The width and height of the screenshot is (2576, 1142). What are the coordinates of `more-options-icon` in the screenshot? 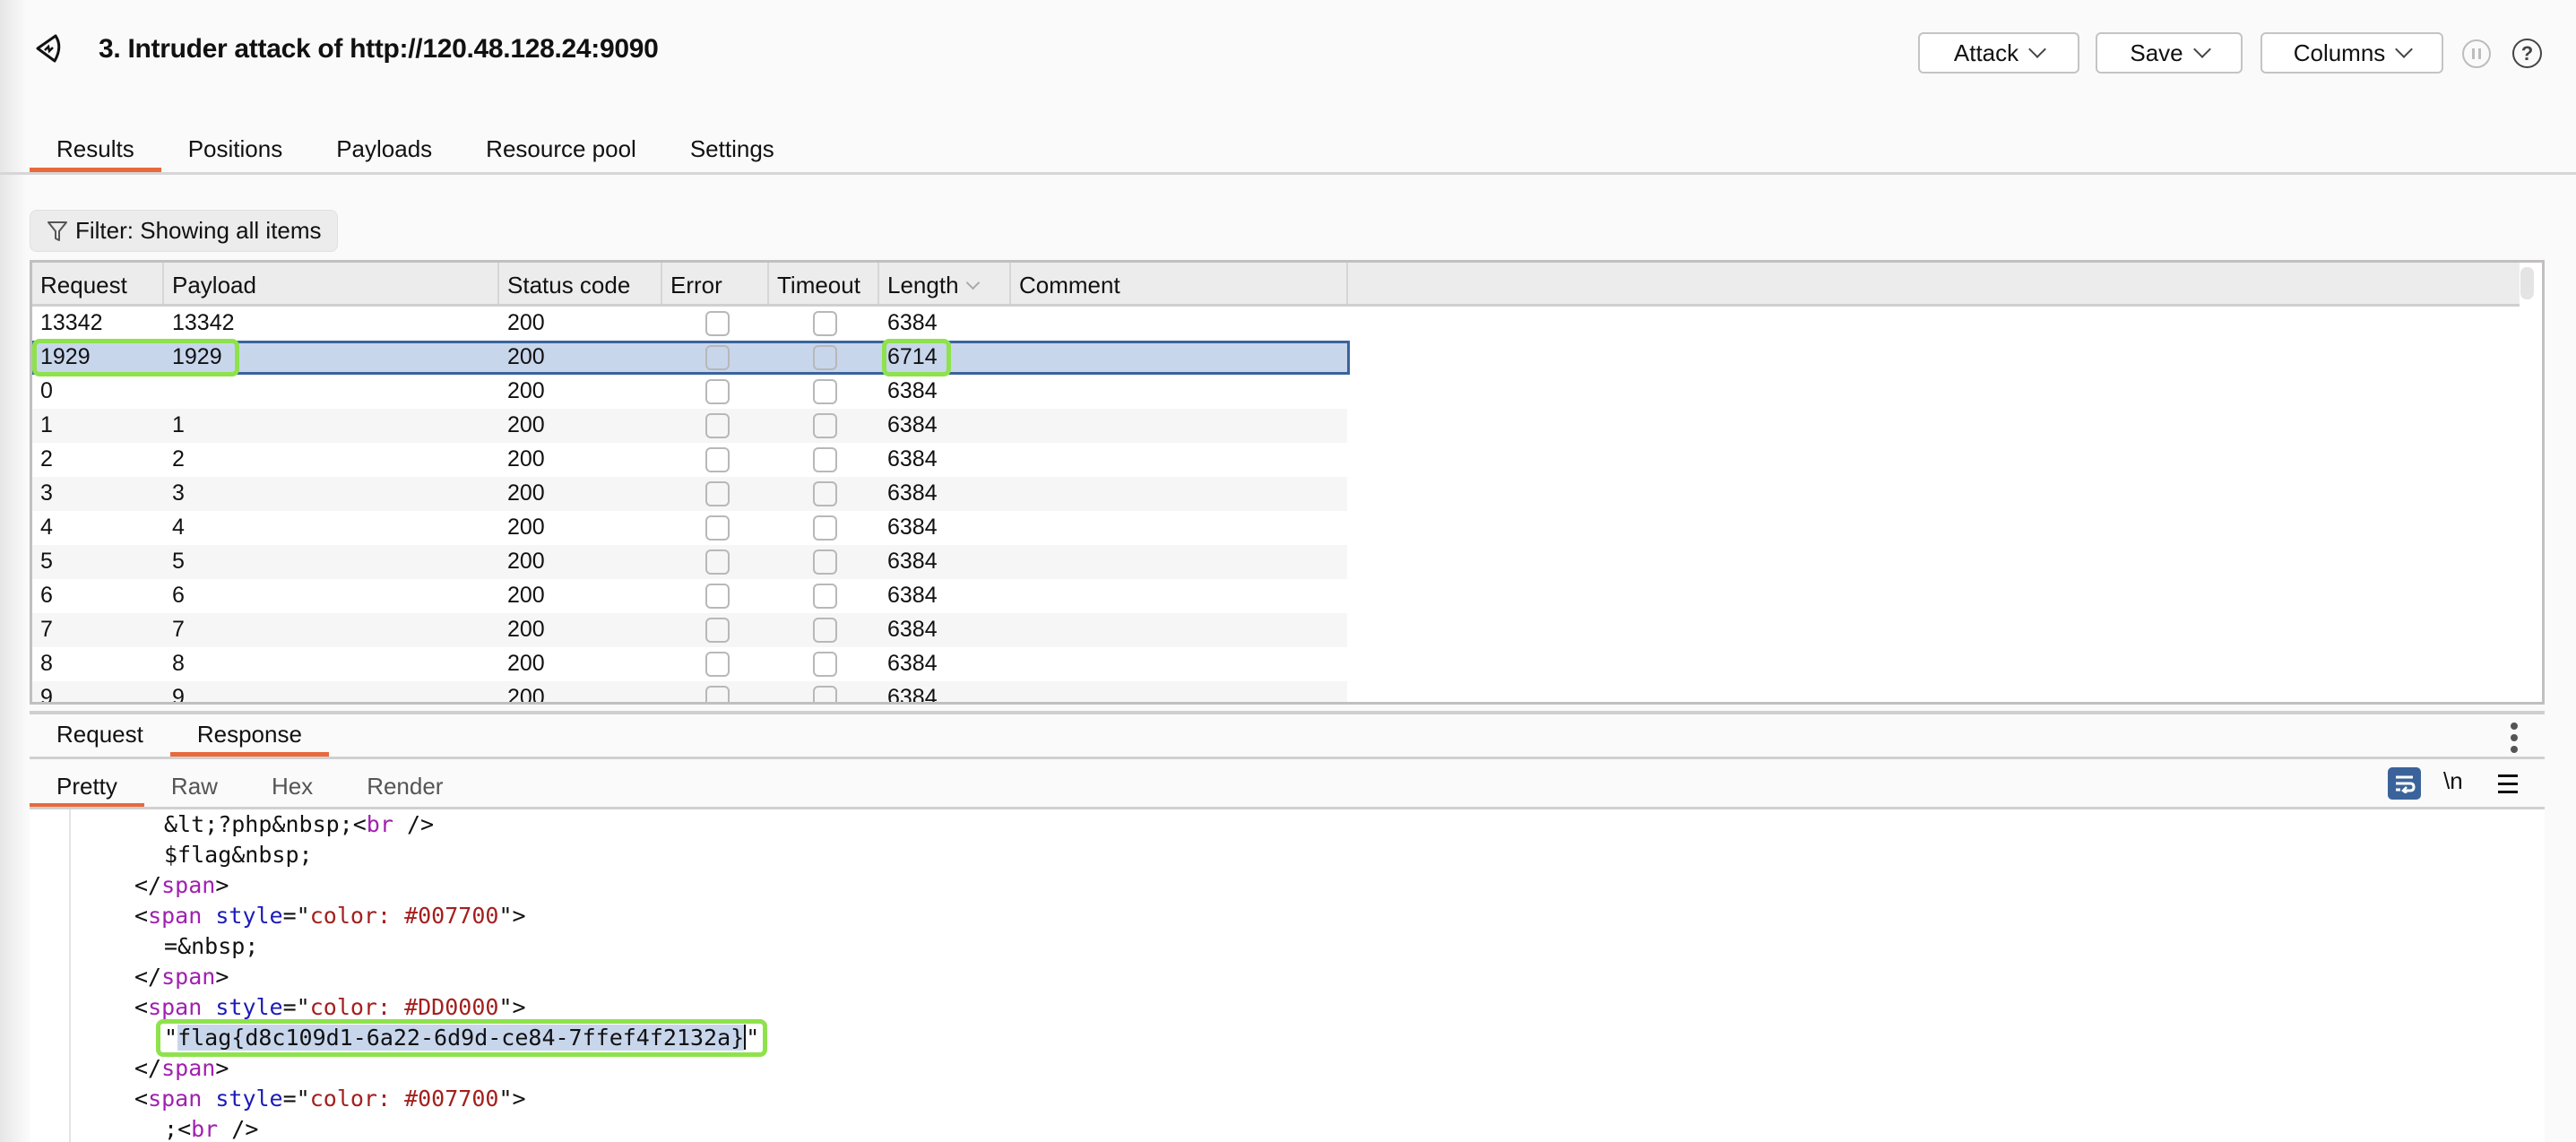 It's located at (2515, 737).